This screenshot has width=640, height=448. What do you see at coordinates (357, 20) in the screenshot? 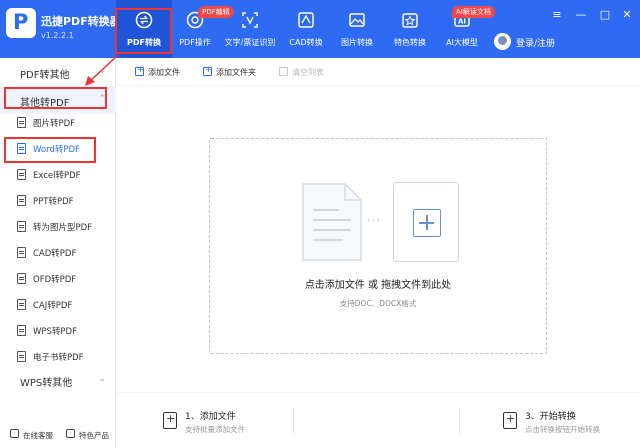
I see `image-icon` at bounding box center [357, 20].